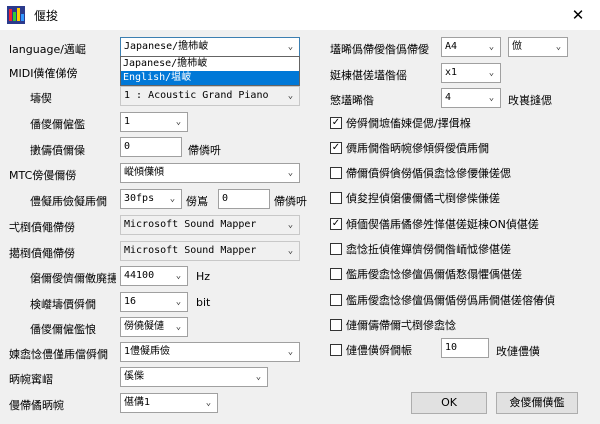 This screenshot has width=600, height=424. What do you see at coordinates (197, 201) in the screenshot?
I see `frame-offset-label: 僗嶌` at bounding box center [197, 201].